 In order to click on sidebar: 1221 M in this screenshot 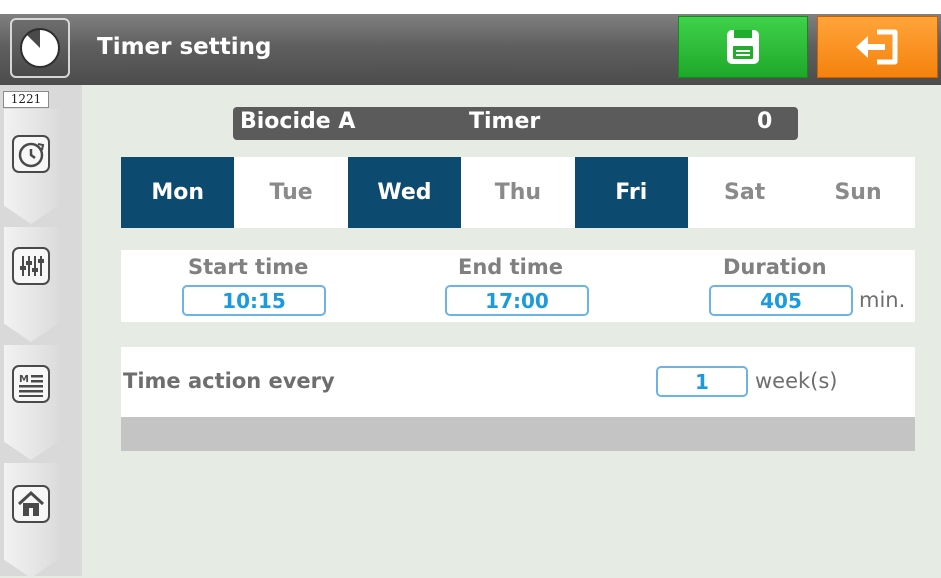, I will do `click(41, 331)`.